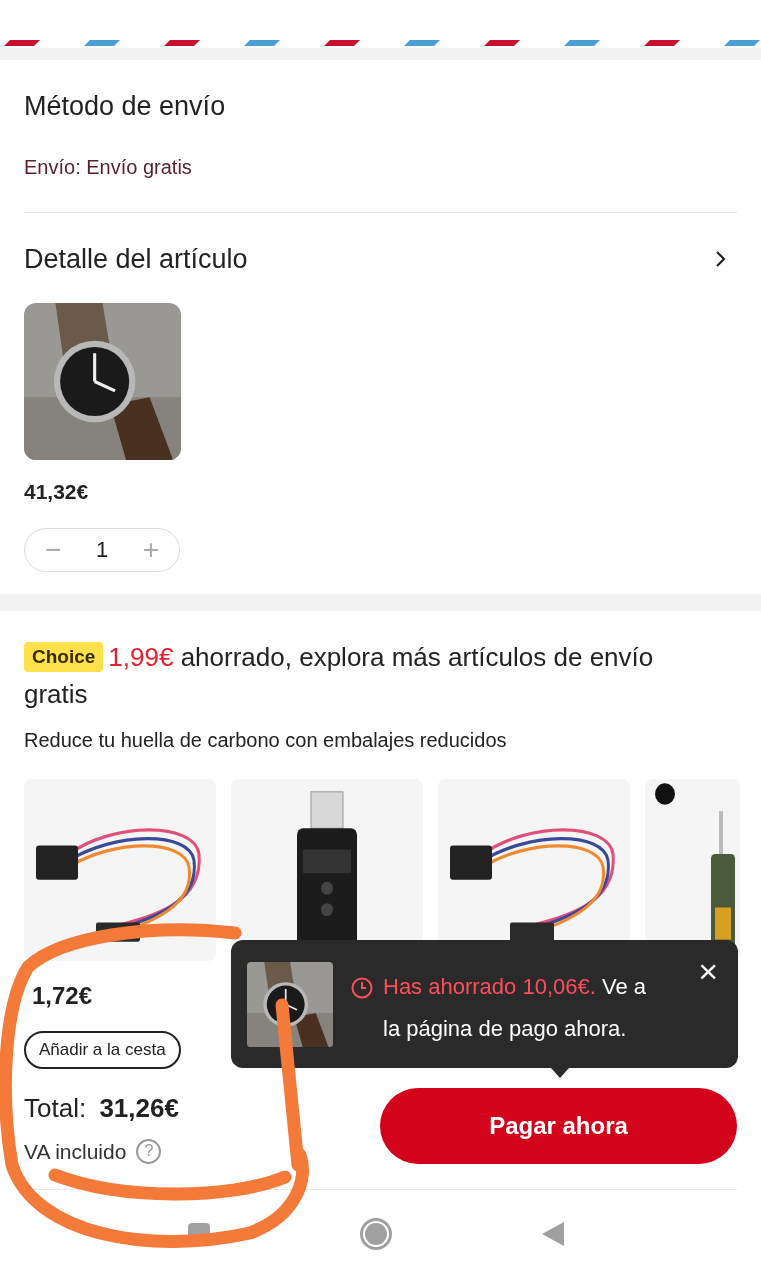 This screenshot has width=761, height=1280. I want to click on shipping-method: Envío: Envío gratis, so click(108, 167).